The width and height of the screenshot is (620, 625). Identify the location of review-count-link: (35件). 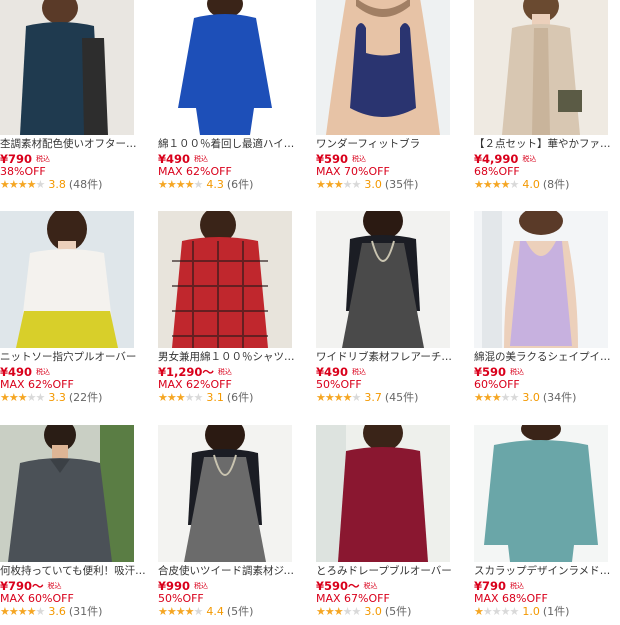
(402, 184).